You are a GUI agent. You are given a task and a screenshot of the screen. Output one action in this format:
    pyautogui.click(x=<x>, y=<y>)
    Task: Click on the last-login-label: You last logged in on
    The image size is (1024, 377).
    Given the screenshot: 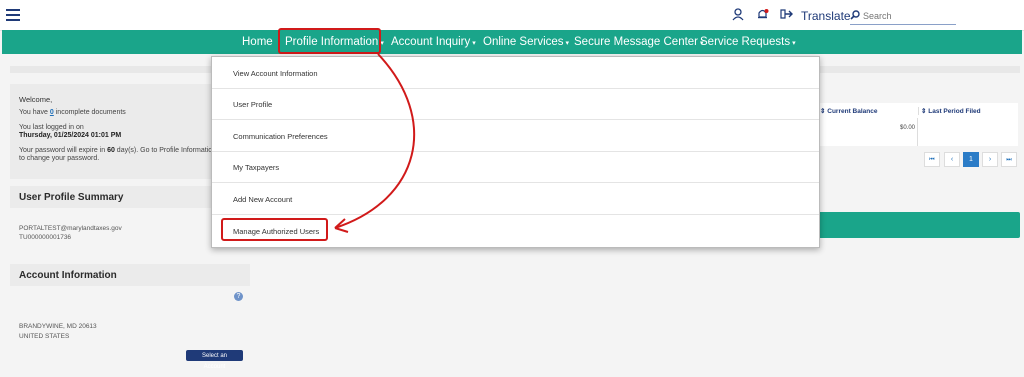 What is the action you would take?
    pyautogui.click(x=51, y=127)
    